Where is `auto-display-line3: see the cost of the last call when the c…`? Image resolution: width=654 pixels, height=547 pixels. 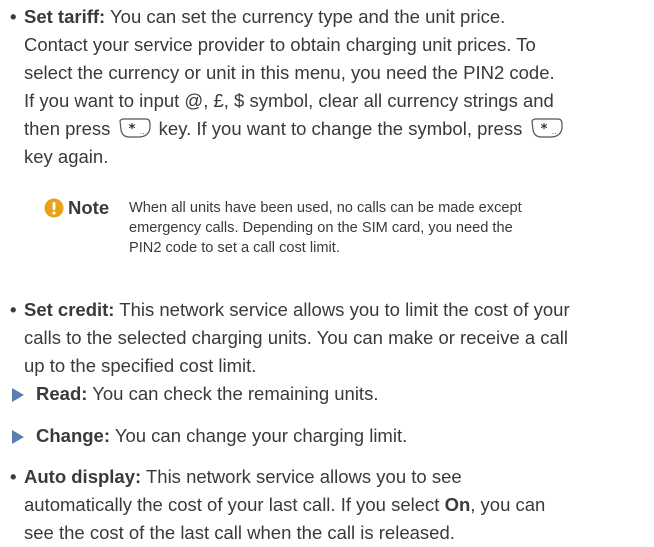 auto-display-line3: see the cost of the last call when the c… is located at coordinates (239, 532).